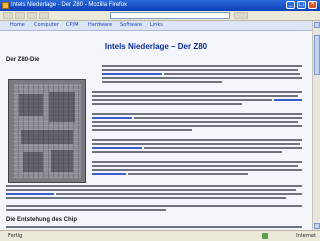  What do you see at coordinates (42, 220) in the screenshot?
I see `section-heading: Die Entstehung des Chip` at bounding box center [42, 220].